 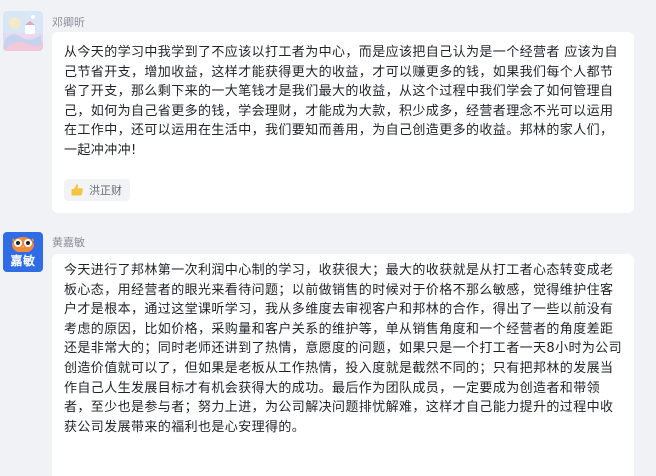 I want to click on reaction-names: 洪正财, so click(x=105, y=190).